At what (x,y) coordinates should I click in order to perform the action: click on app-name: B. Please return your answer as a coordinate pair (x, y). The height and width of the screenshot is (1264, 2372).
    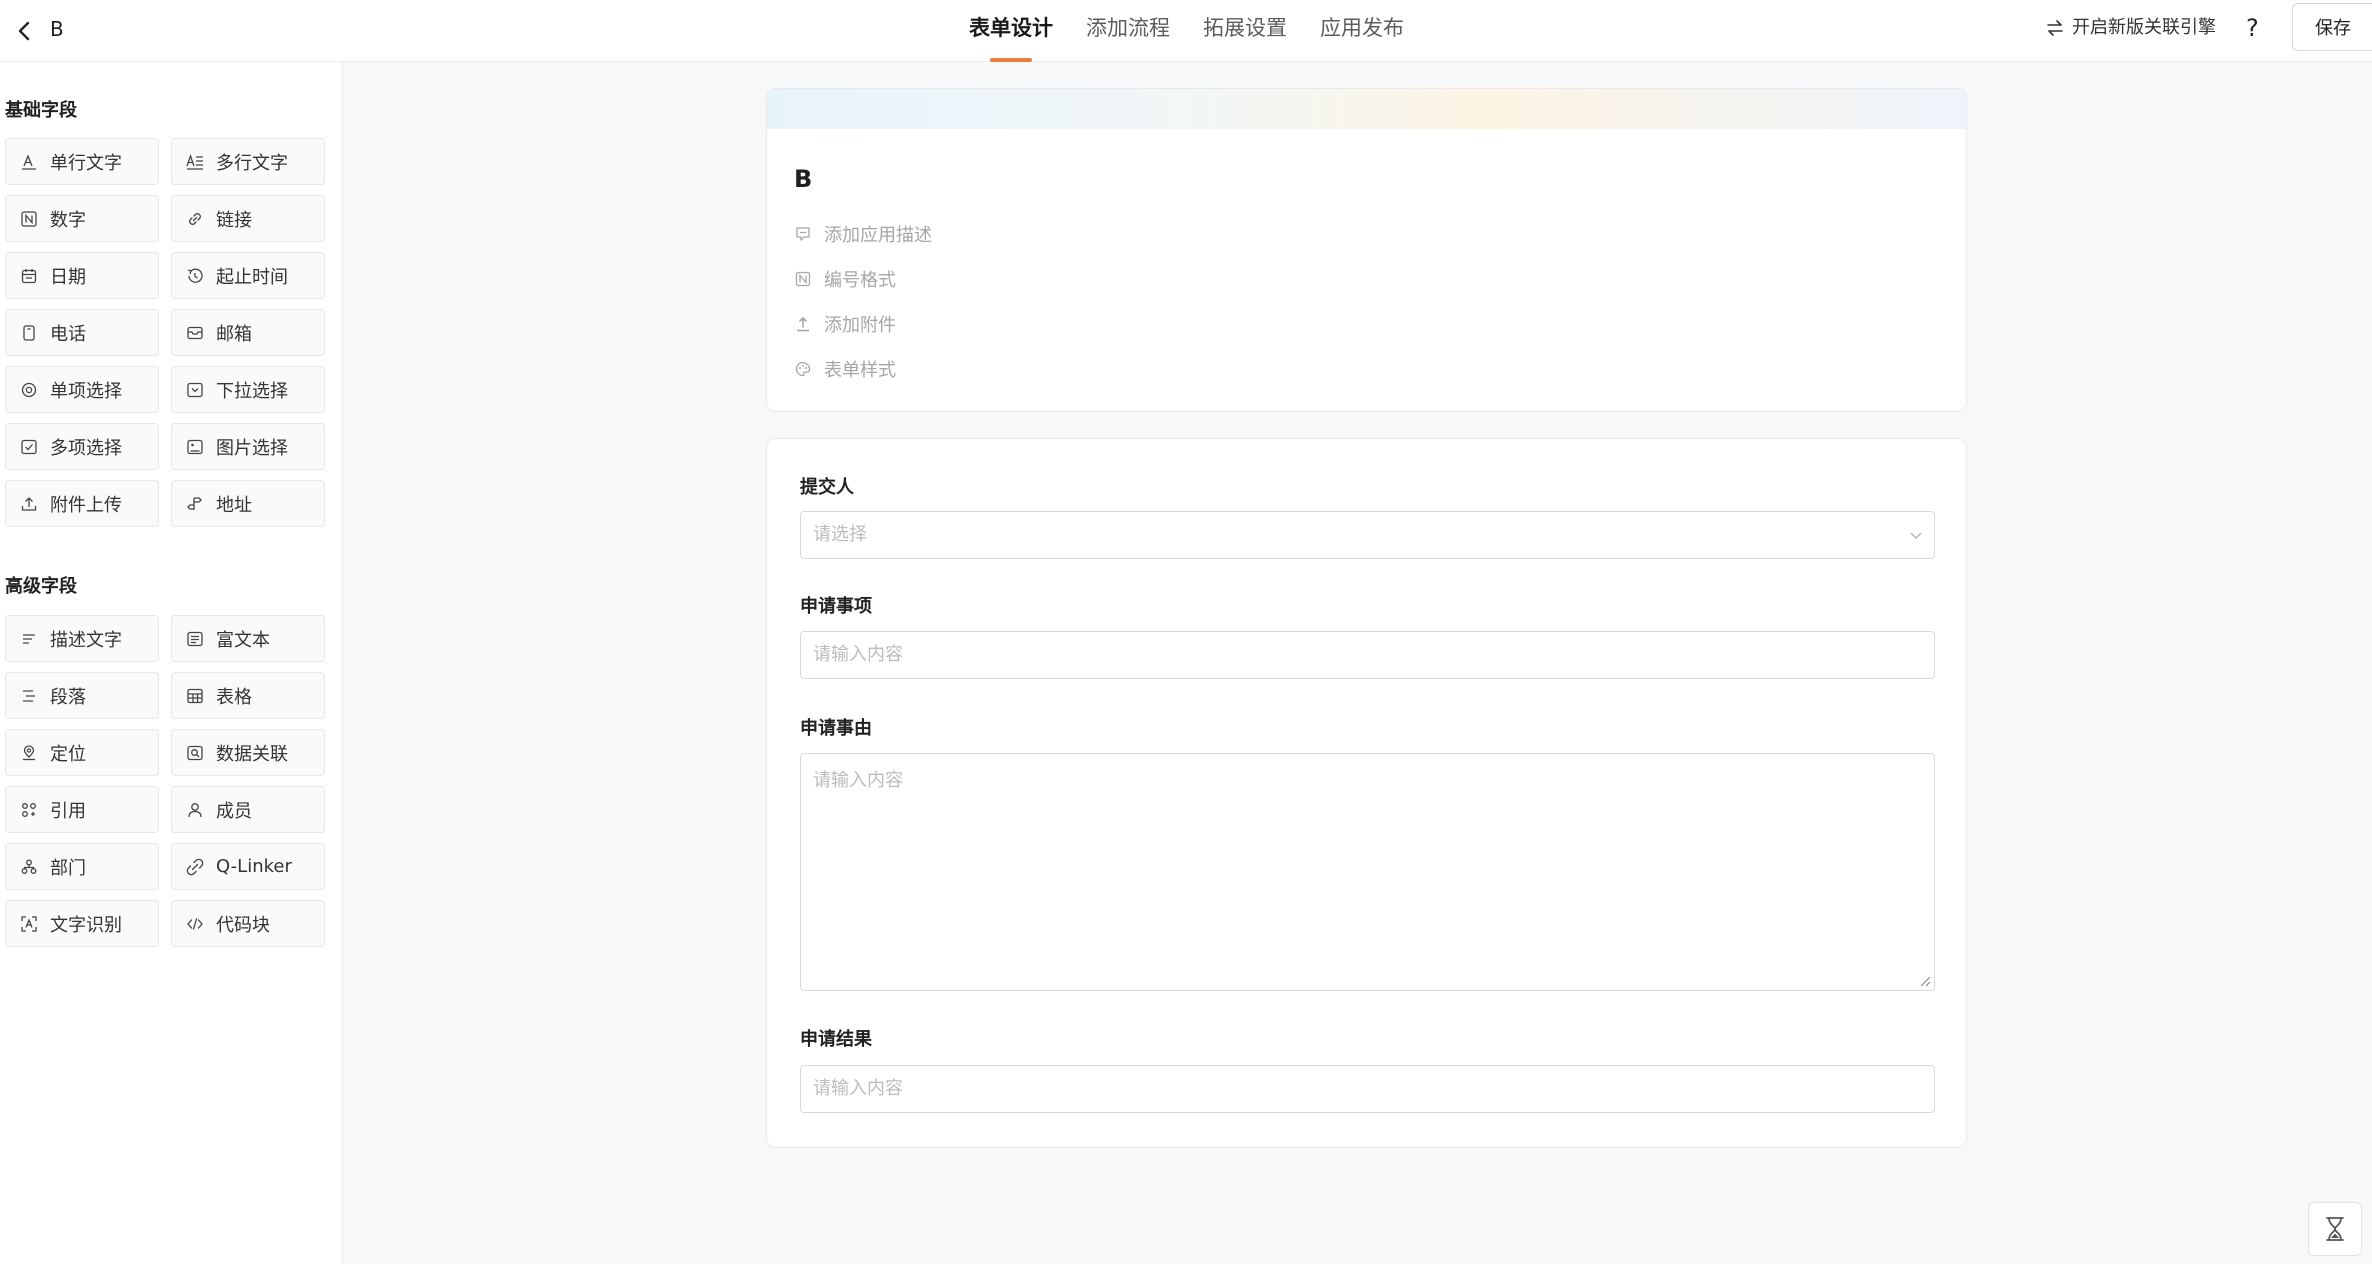
    Looking at the image, I should click on (57, 29).